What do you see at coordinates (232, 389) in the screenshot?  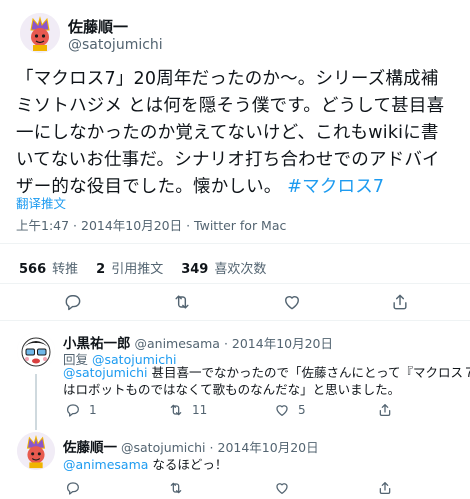 I see `reply-text-line: はロボットものではなくて歌ものなんだな」と思いました。` at bounding box center [232, 389].